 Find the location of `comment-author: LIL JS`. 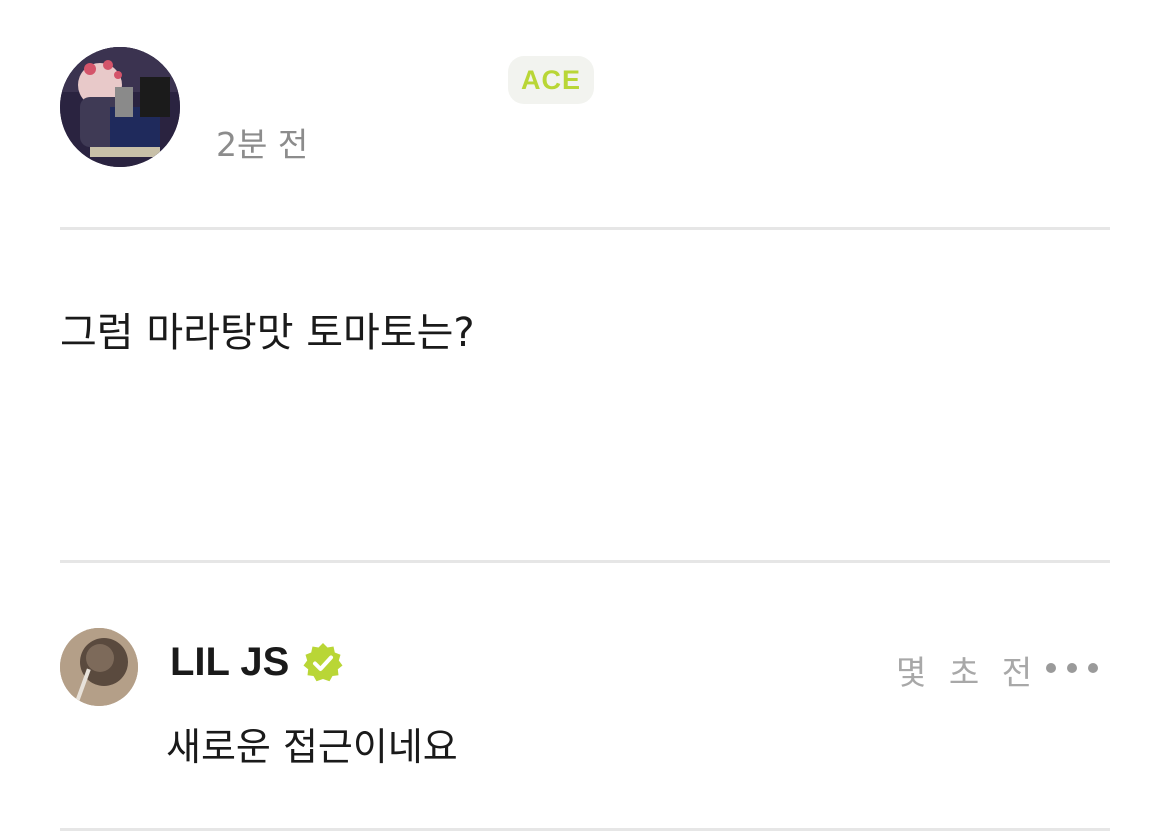

comment-author: LIL JS is located at coordinates (257, 662).